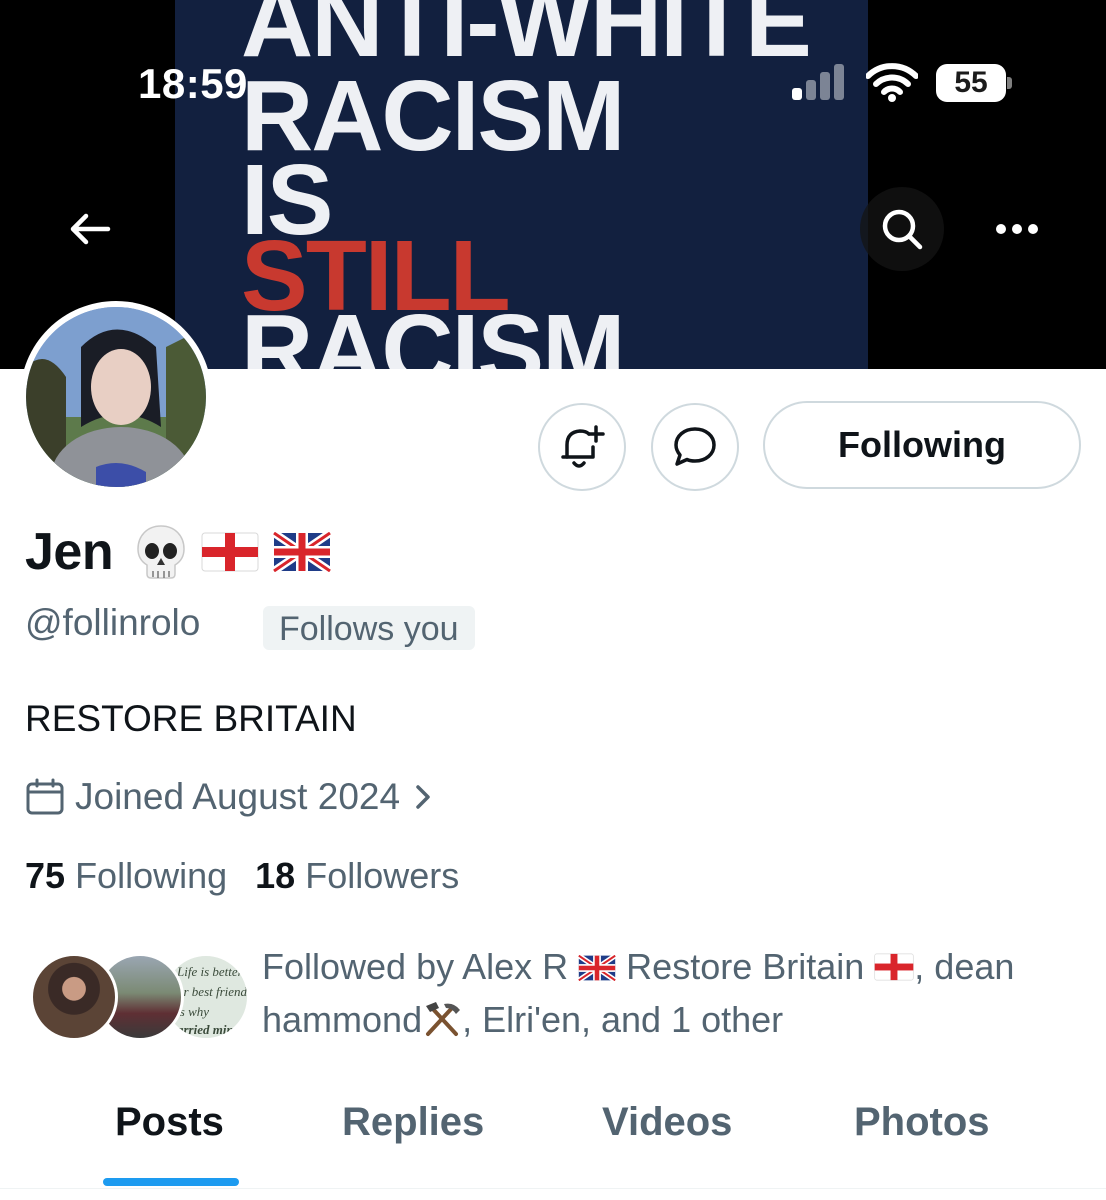 This screenshot has height=1200, width=1106. What do you see at coordinates (113, 622) in the screenshot?
I see `user-handle: @follinrolo` at bounding box center [113, 622].